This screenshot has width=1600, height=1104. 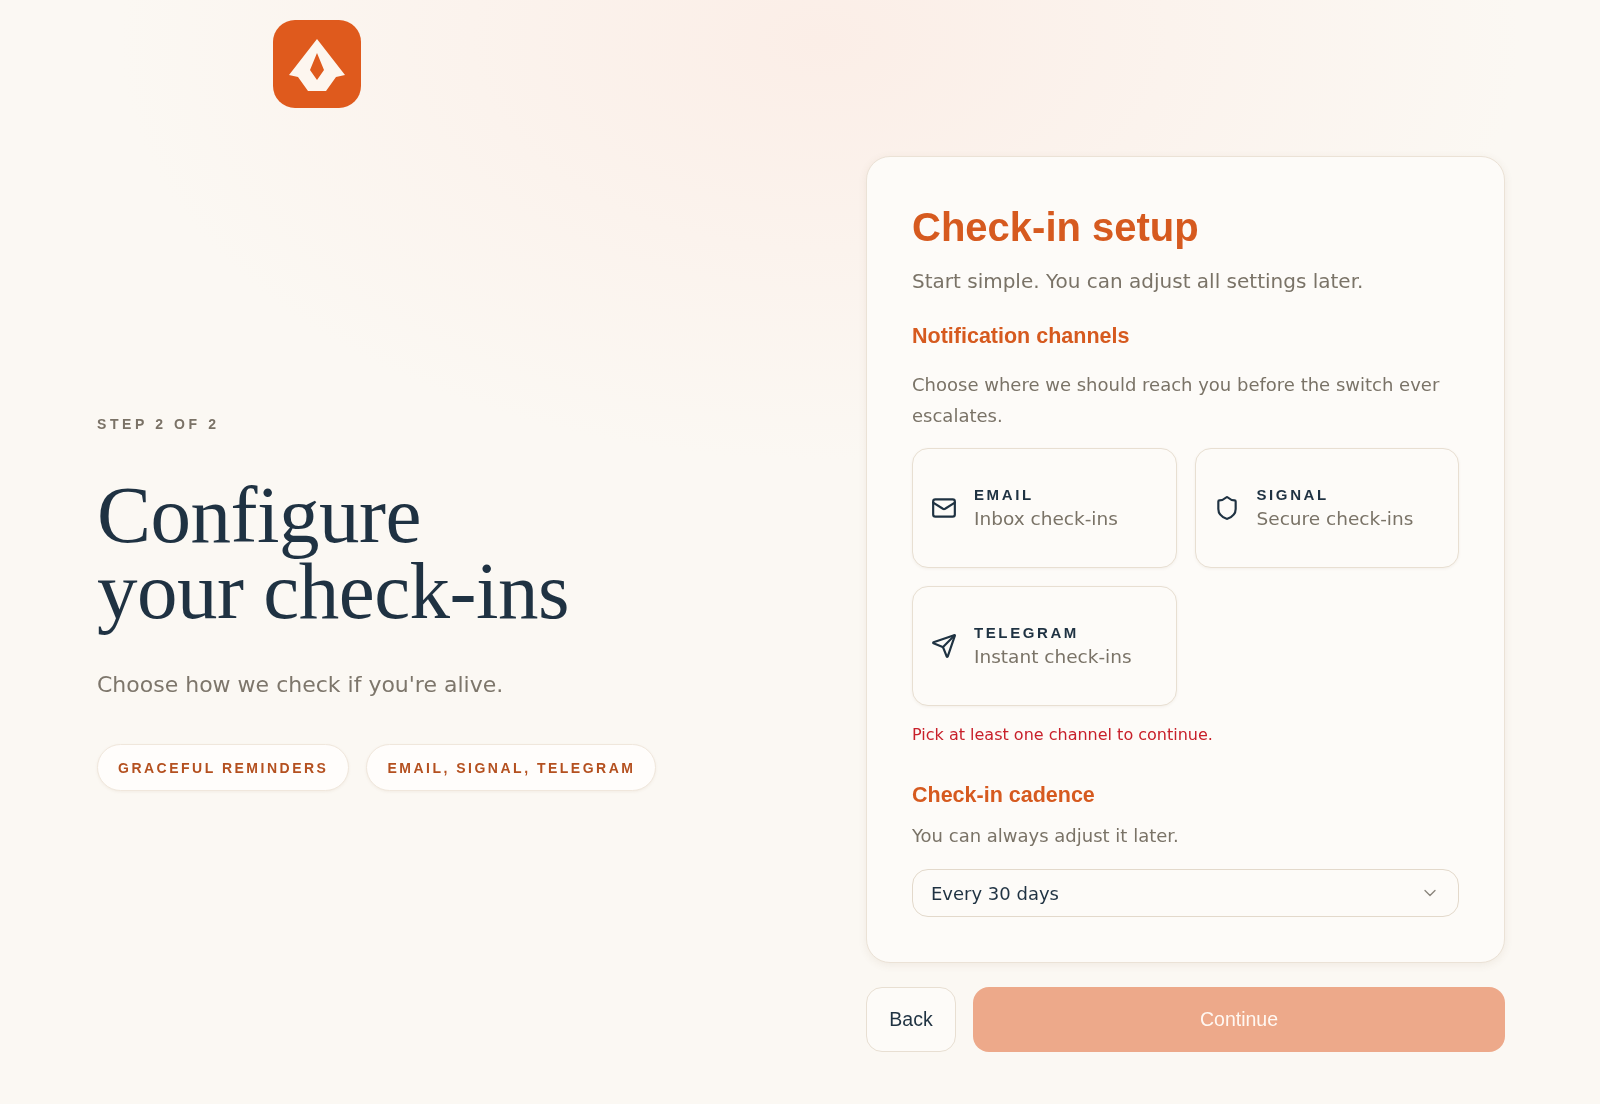 What do you see at coordinates (333, 555) in the screenshot?
I see `page-title: Configure your check-ins` at bounding box center [333, 555].